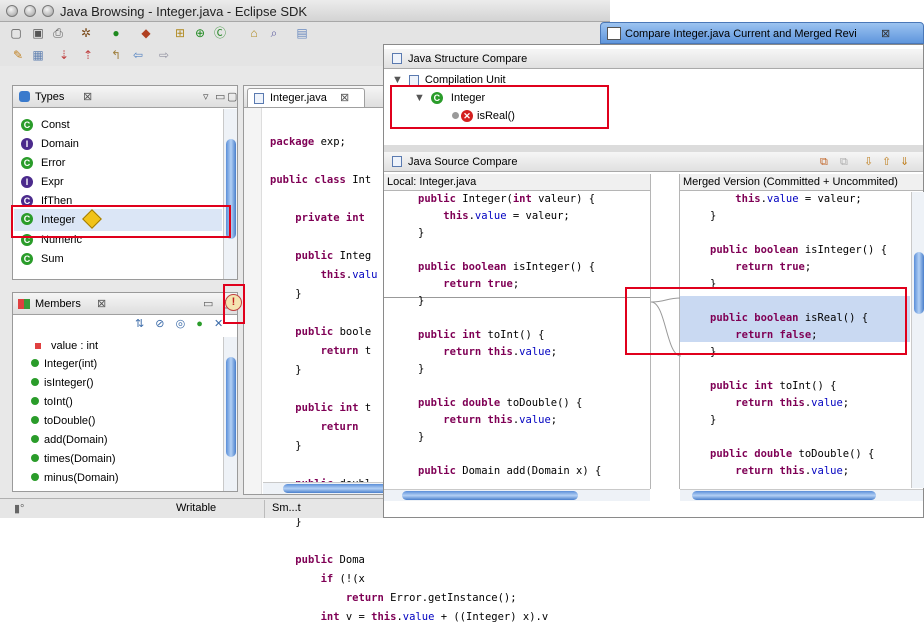  I want to click on minimize-window-button, so click(30, 11).